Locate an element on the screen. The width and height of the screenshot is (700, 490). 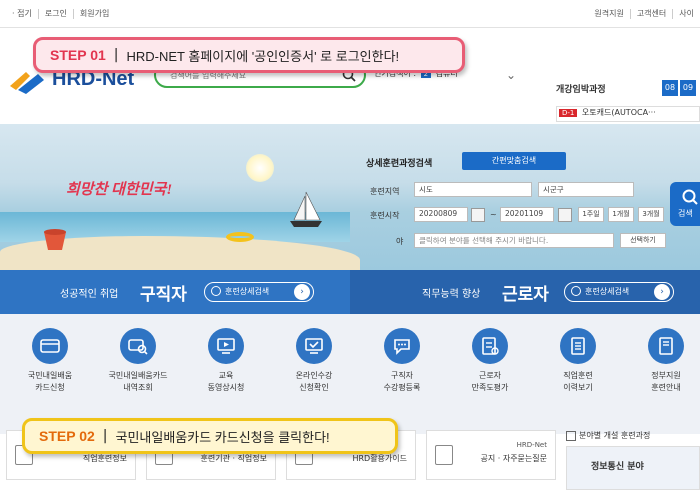
field-item-it: 정보통신 분야 is located at coordinates (633, 468).